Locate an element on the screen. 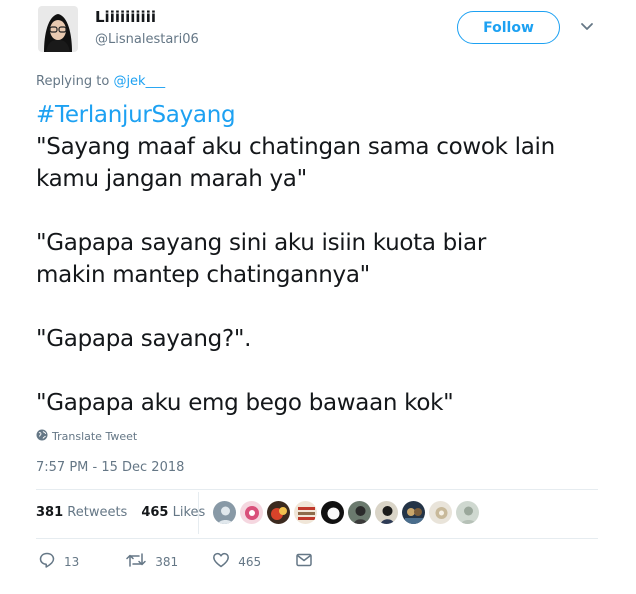  user-handle: @Lisnalestari06 is located at coordinates (147, 39).